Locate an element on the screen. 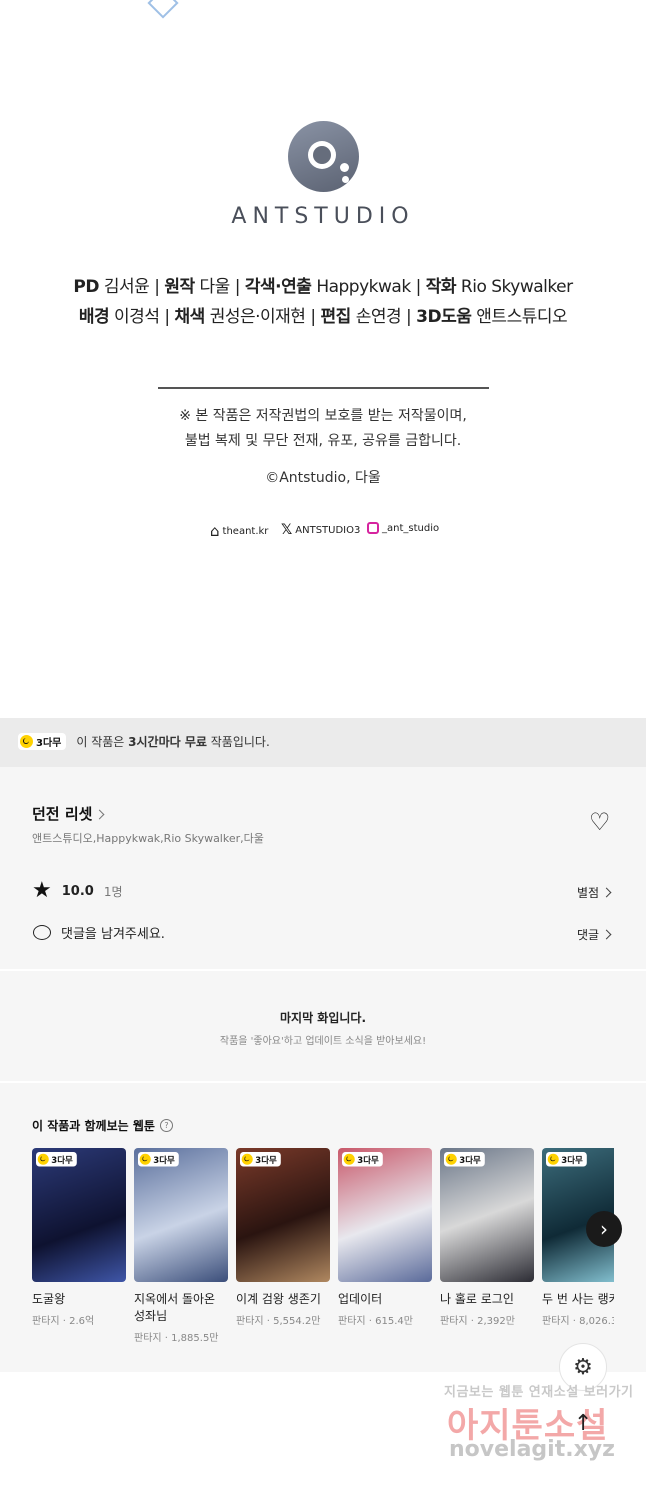 This screenshot has height=1489, width=646. item-meta: 판타지 · 5,554.2만 is located at coordinates (278, 1321).